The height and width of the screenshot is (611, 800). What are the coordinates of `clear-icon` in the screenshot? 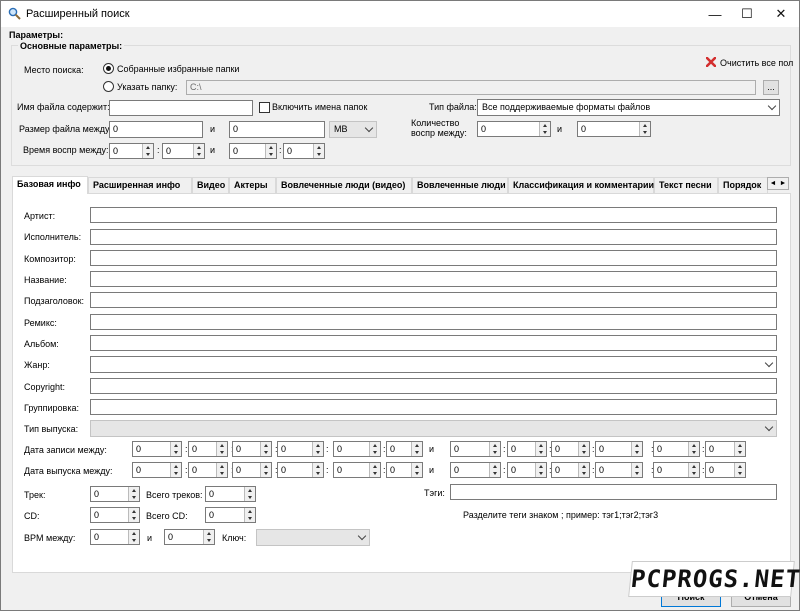 It's located at (711, 62).